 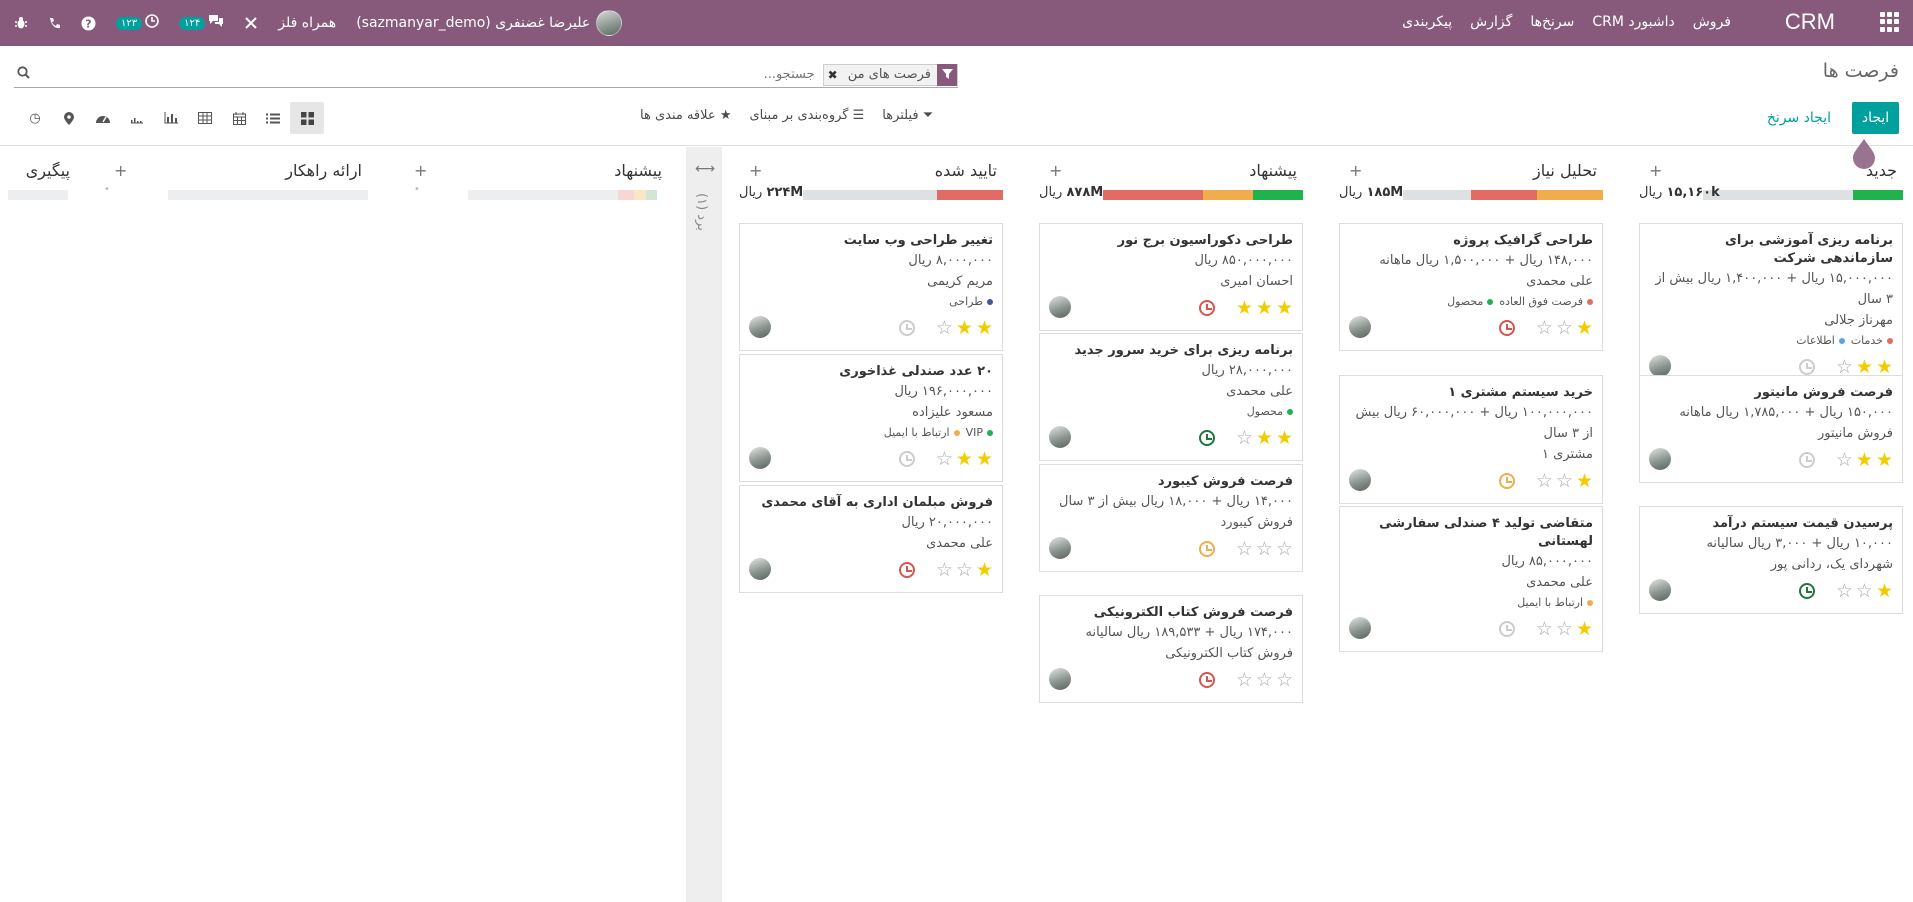 I want to click on help-icon: ?, so click(x=88, y=23).